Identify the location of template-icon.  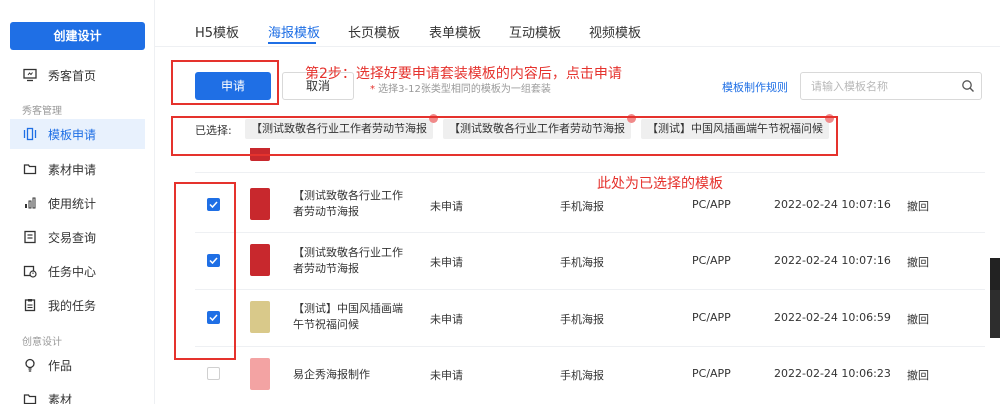
(30, 134).